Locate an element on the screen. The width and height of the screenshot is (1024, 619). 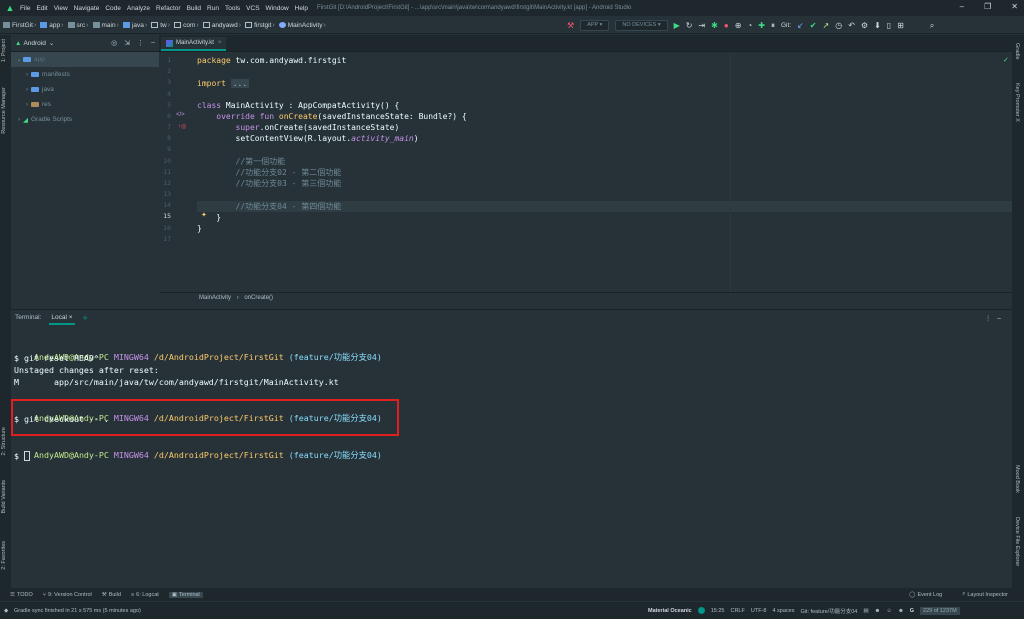
android-icon: ✚ is located at coordinates (761, 26).